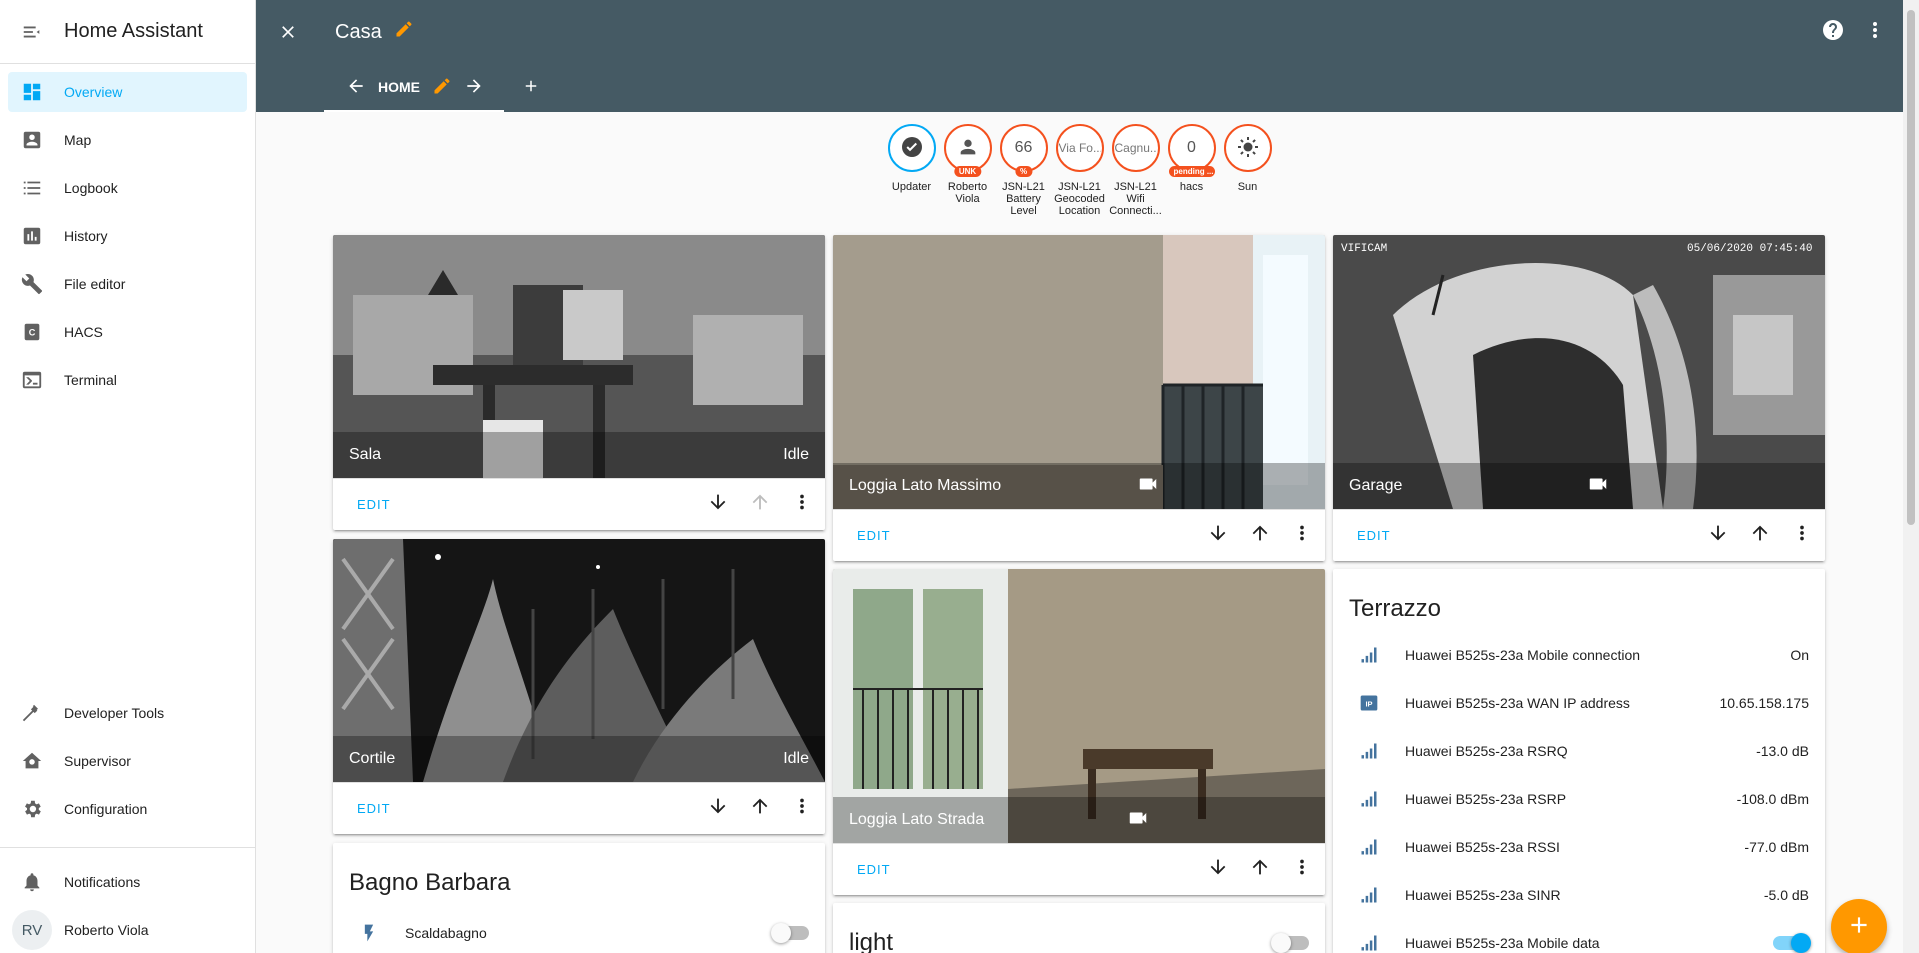  Describe the element at coordinates (474, 87) in the screenshot. I see `move-right-icon` at that location.